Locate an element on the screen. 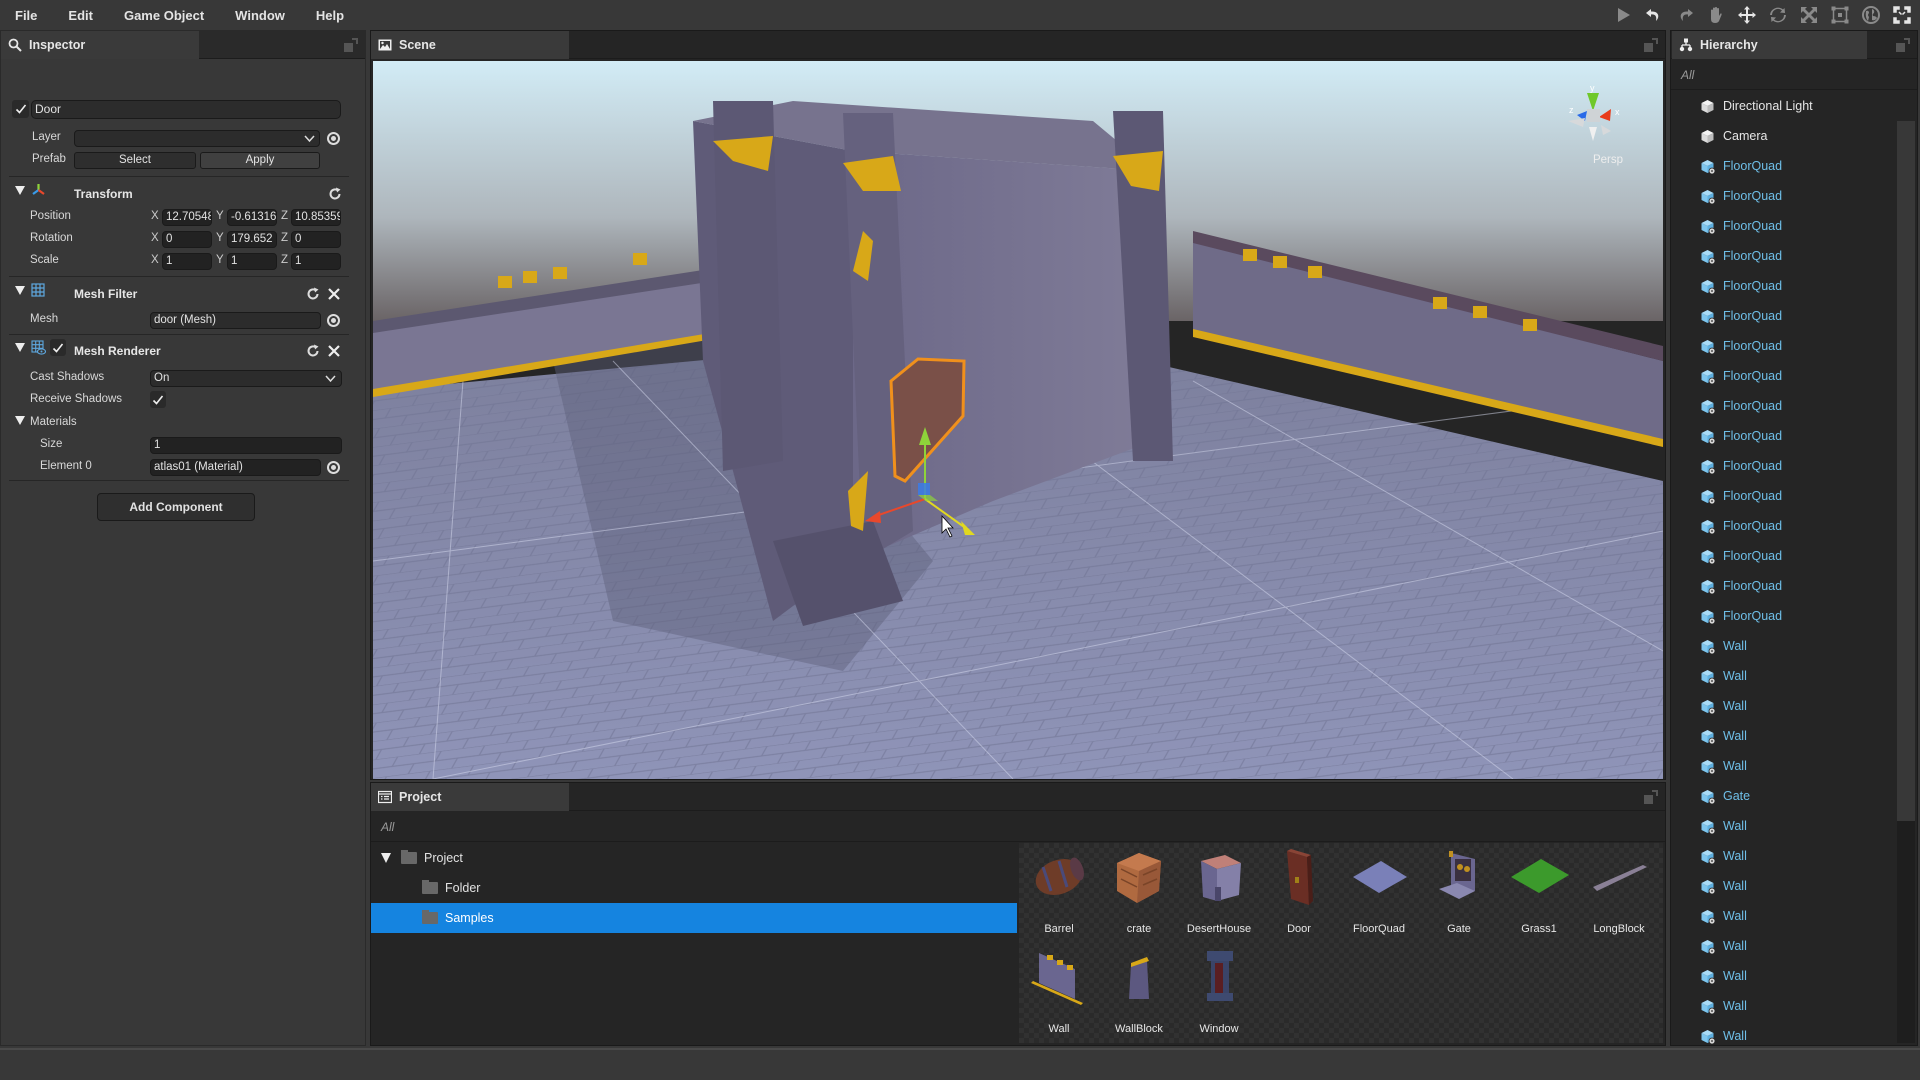 The image size is (1920, 1080). rotation-z-input: 0 is located at coordinates (316, 239).